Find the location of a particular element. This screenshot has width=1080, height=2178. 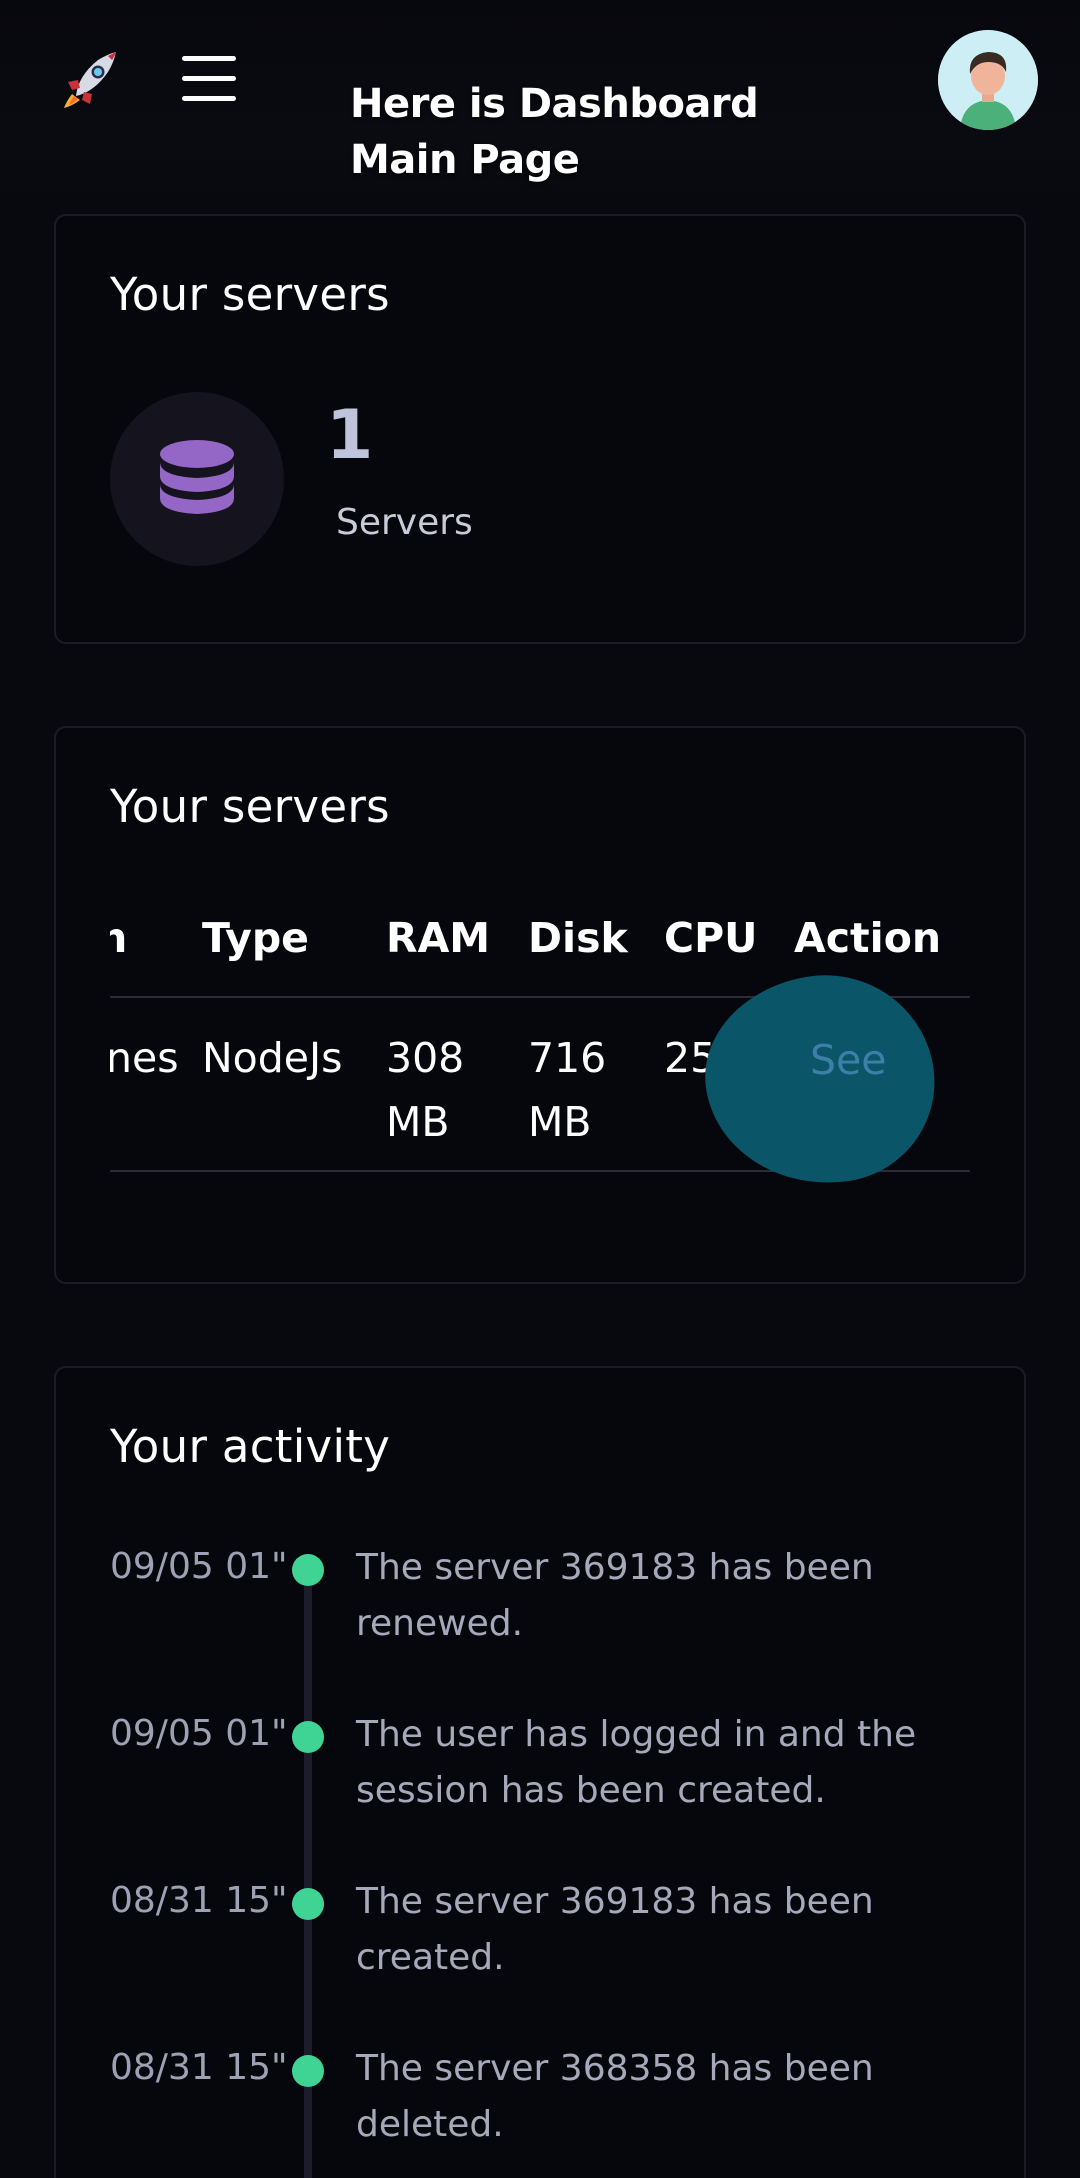

table-cell-ram-unit: MB is located at coordinates (418, 1122).